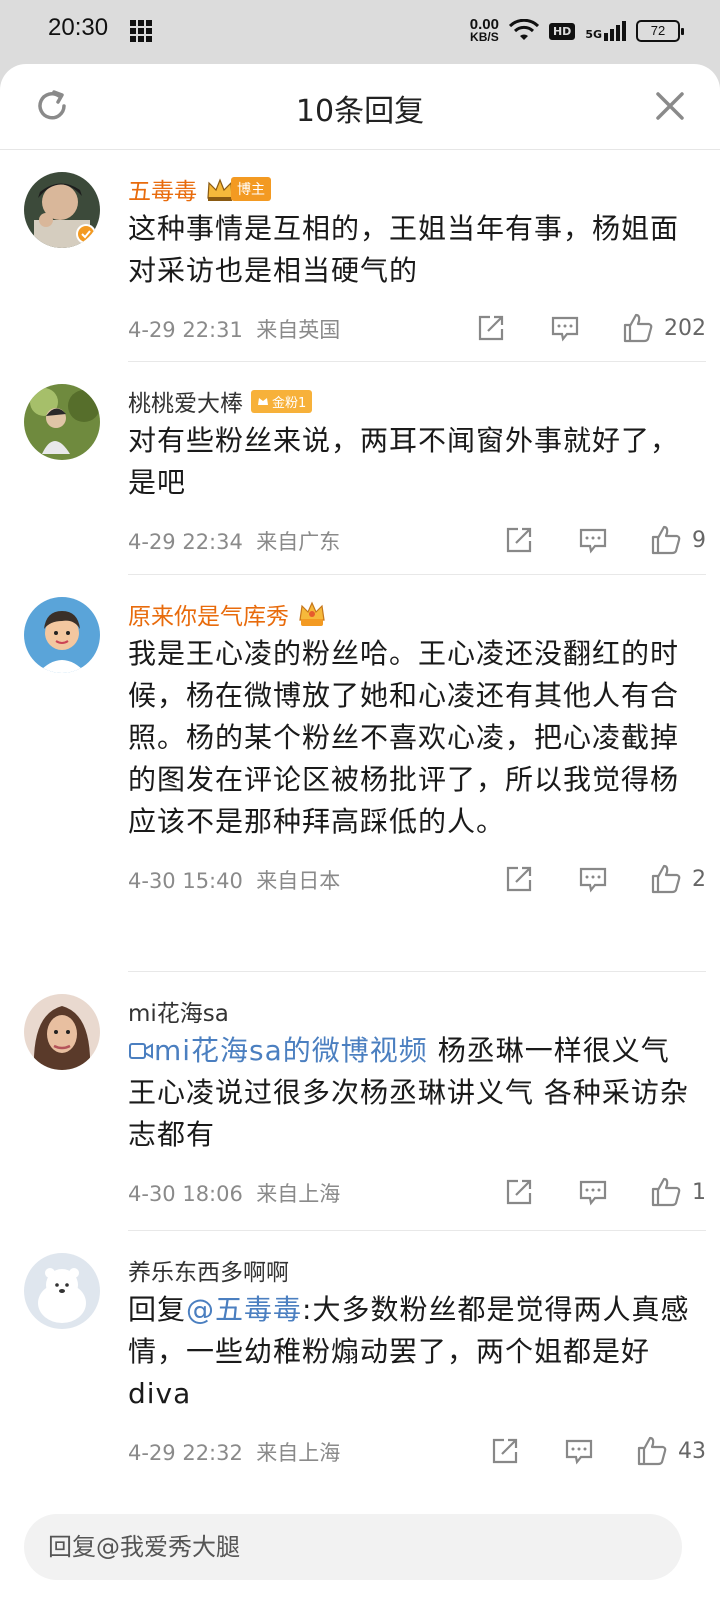 The width and height of the screenshot is (720, 1600). I want to click on reply-prefix: 回复, so click(157, 1309).